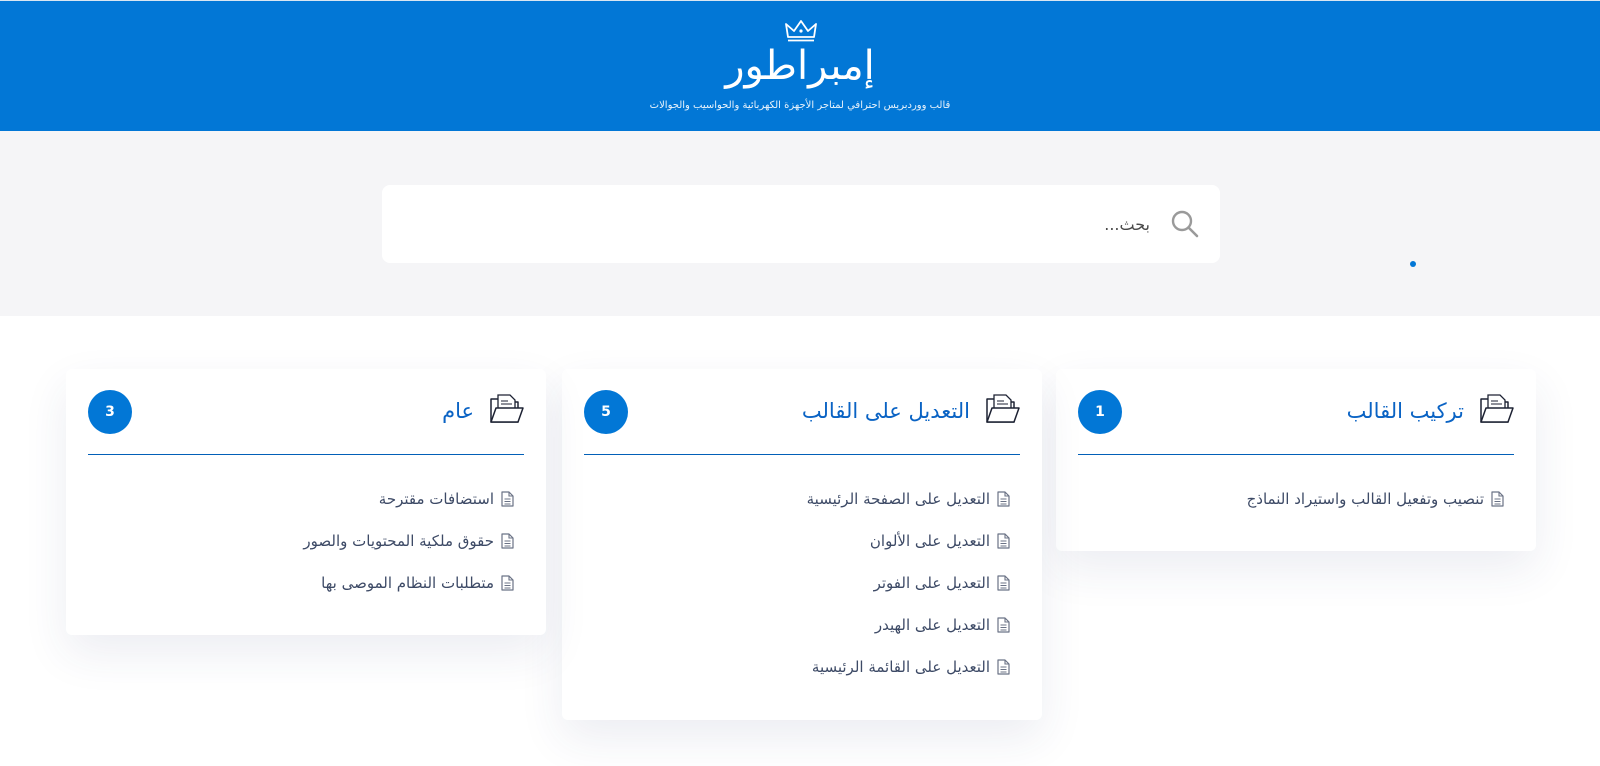 The width and height of the screenshot is (1600, 766). I want to click on article-link: التعديل على الهيدر, so click(932, 625).